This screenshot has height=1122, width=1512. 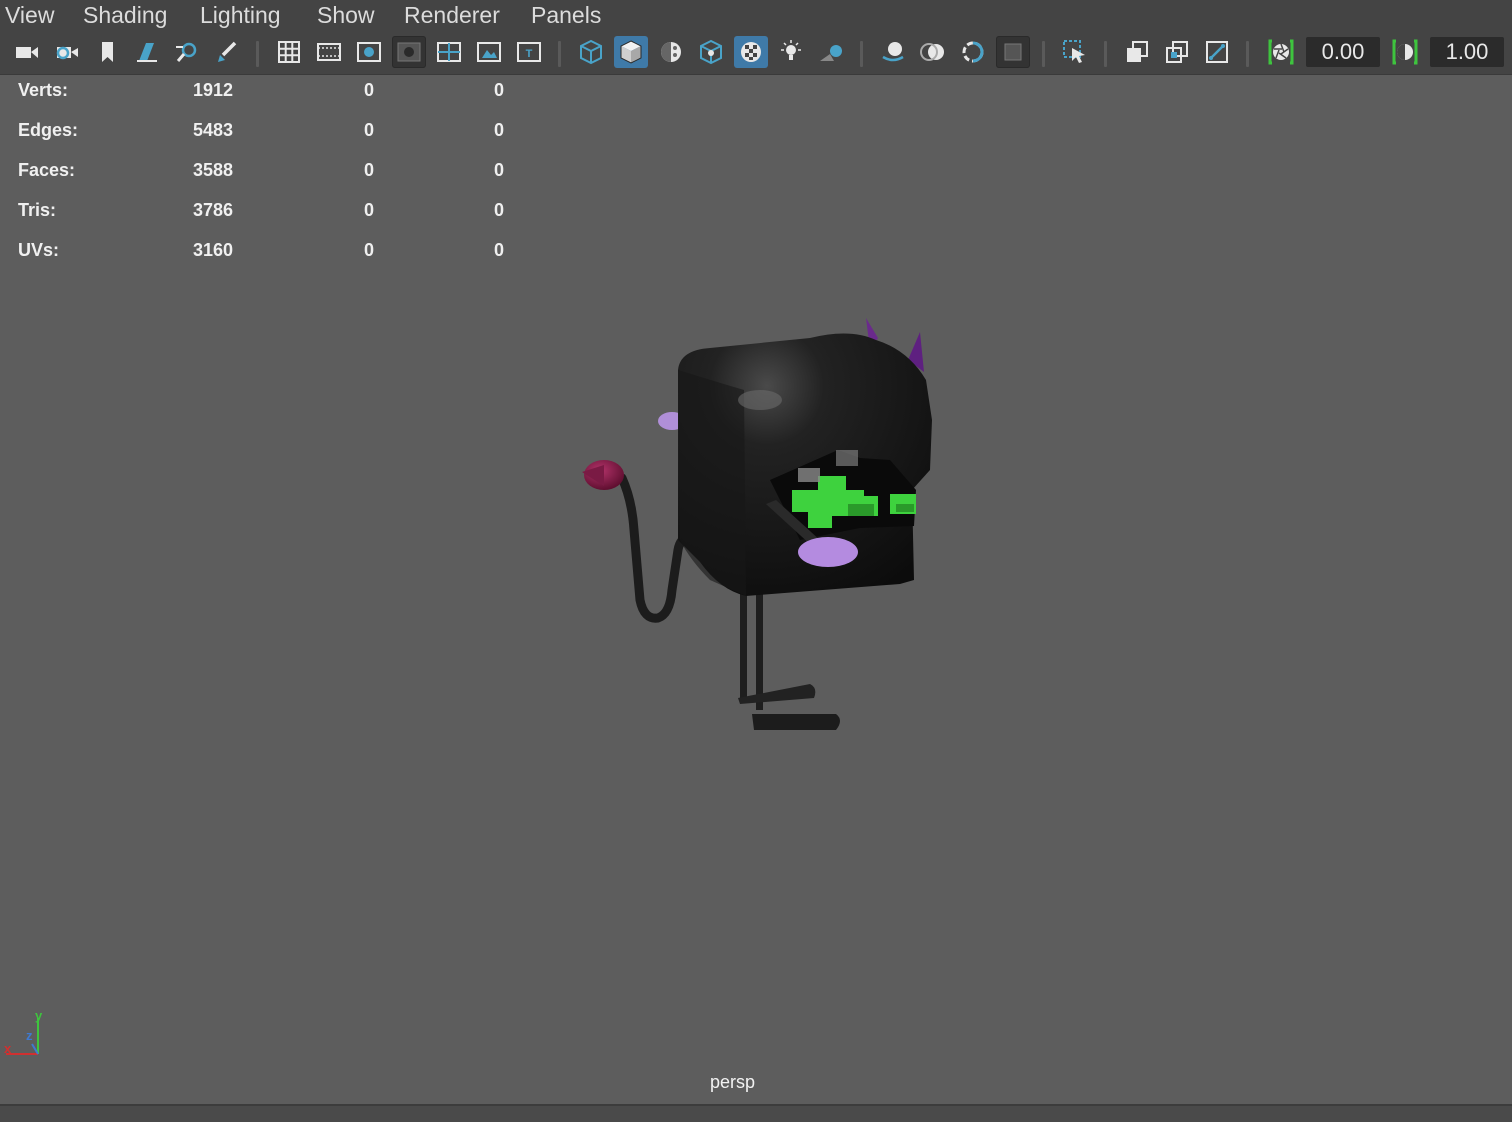 I want to click on hud-value: 5483, so click(x=213, y=130).